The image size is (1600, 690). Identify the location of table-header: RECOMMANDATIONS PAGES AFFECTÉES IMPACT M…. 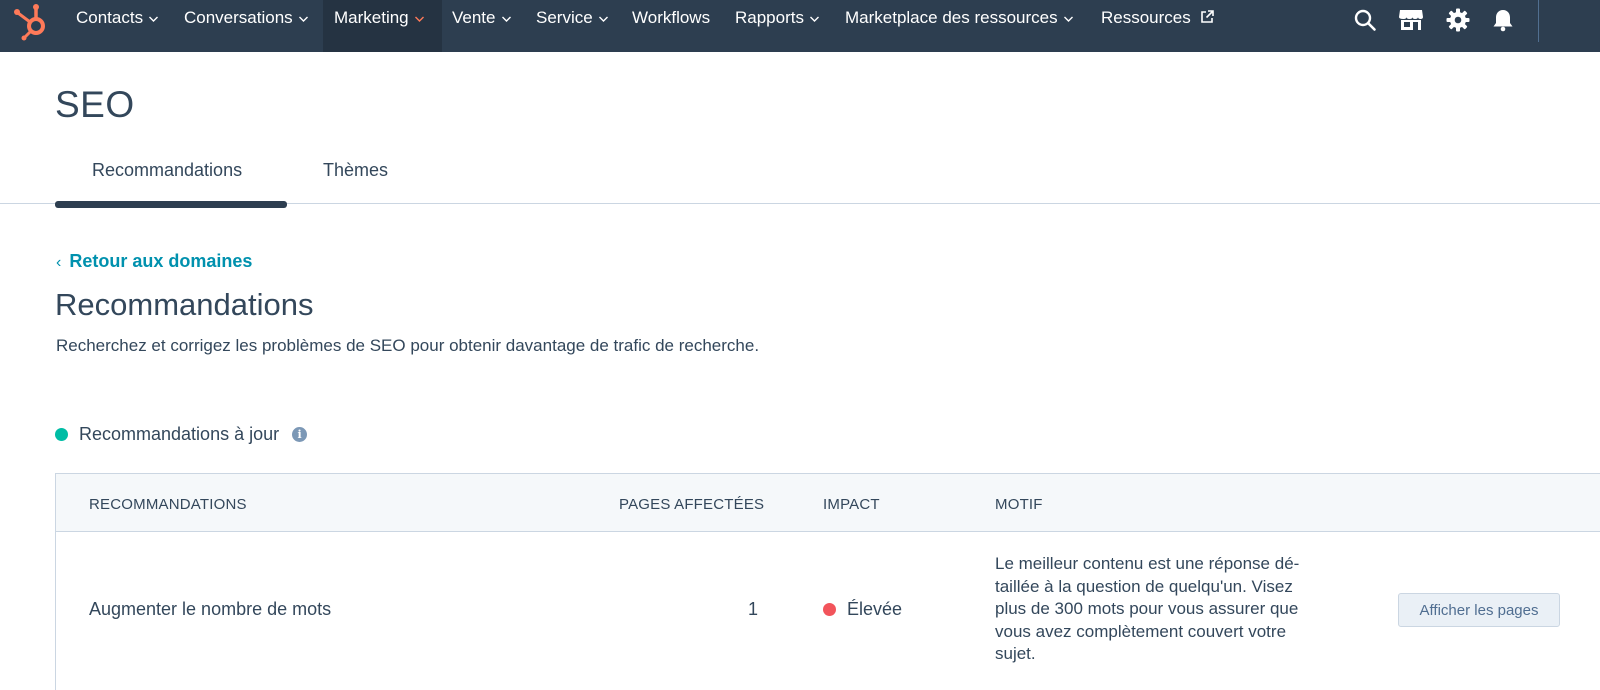
(828, 503).